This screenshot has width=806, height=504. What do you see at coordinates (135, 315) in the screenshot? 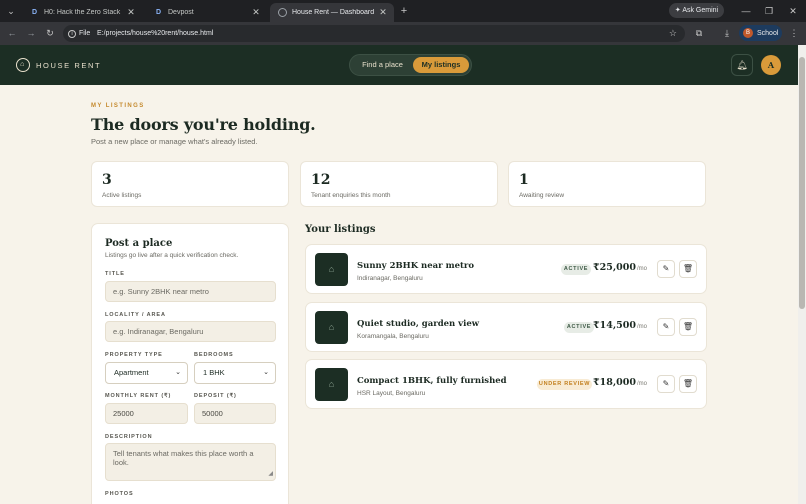
I see `locality-label: LOCALITY / AREA` at bounding box center [135, 315].